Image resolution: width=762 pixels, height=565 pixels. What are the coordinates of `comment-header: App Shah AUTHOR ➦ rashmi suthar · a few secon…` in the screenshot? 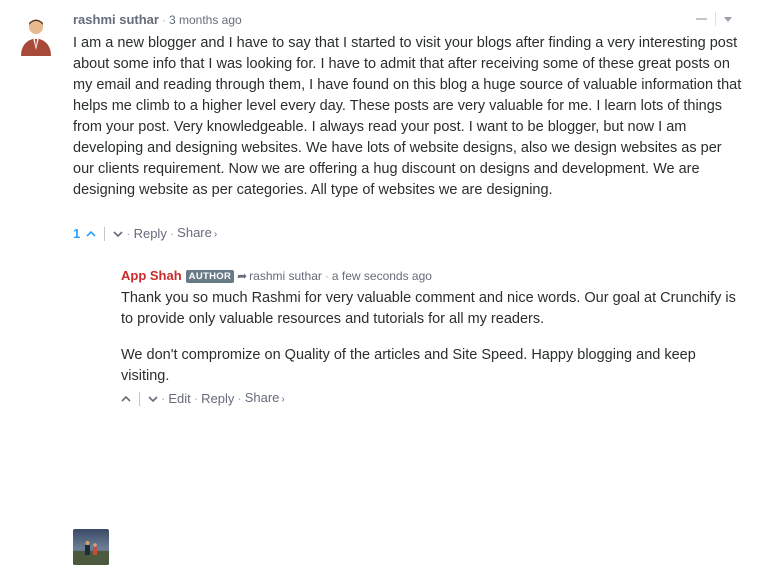 It's located at (276, 276).